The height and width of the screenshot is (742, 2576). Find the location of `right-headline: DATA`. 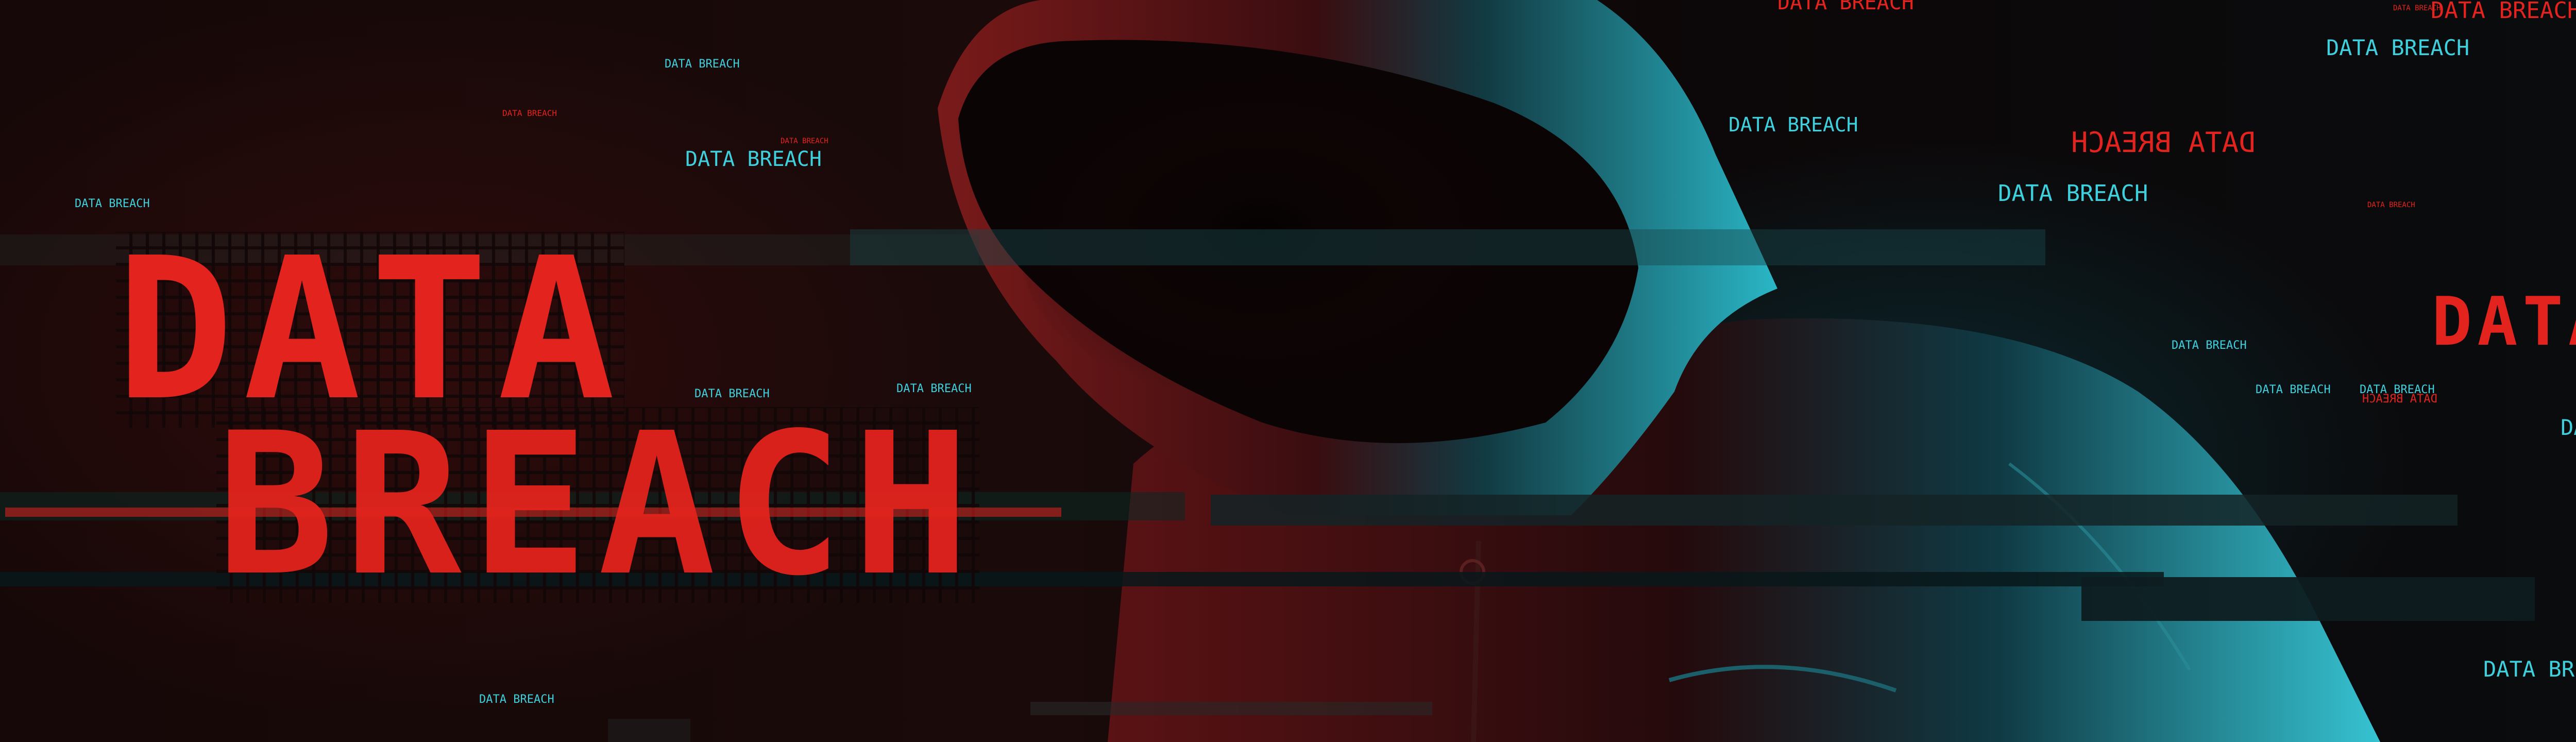

right-headline: DATA is located at coordinates (2504, 321).